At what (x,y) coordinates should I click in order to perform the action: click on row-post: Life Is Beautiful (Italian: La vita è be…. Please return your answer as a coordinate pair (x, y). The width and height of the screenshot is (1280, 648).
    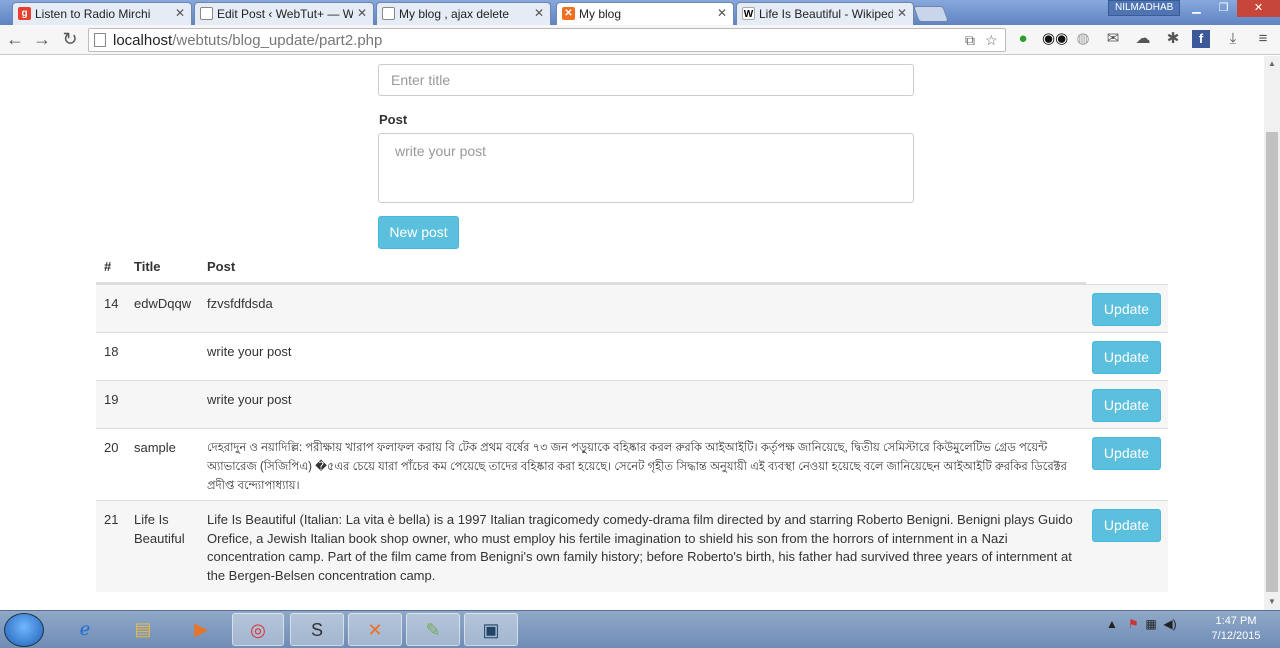
    Looking at the image, I should click on (640, 547).